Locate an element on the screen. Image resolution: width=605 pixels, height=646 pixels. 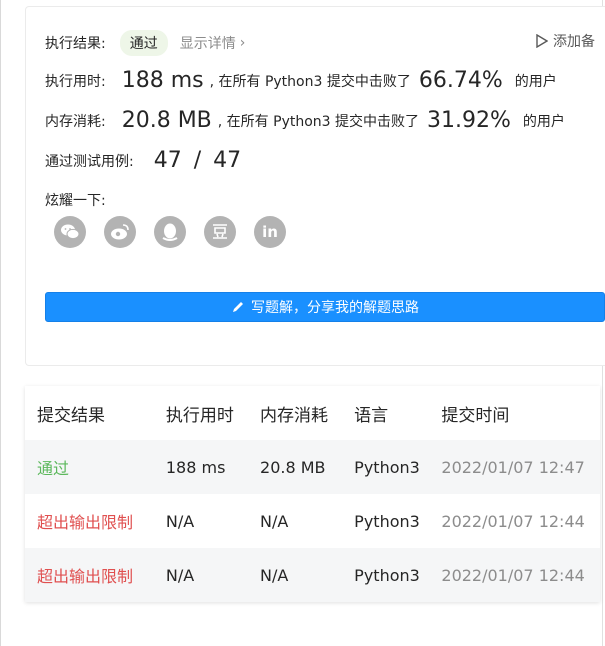
share-row: 炫耀一下: is located at coordinates (75, 200).